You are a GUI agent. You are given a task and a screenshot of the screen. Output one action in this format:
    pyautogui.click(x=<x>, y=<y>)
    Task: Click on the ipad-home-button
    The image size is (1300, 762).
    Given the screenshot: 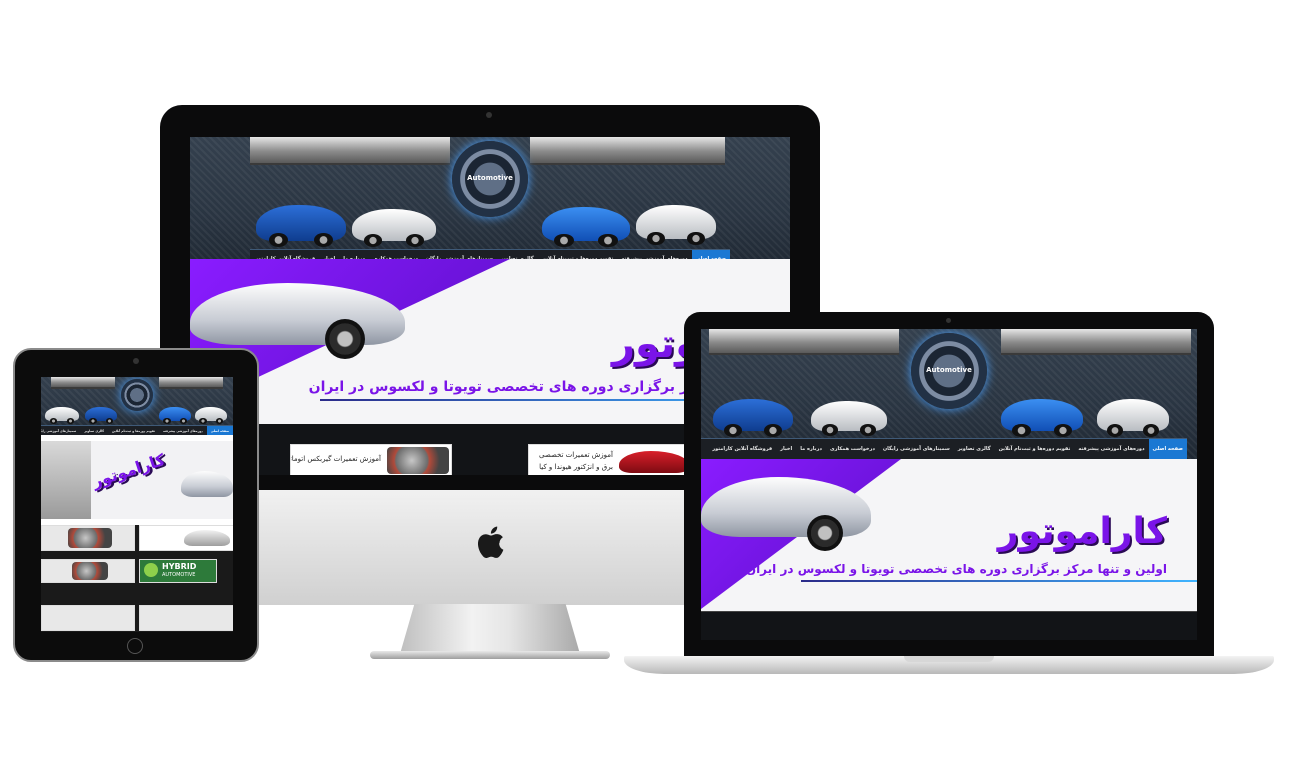 What is the action you would take?
    pyautogui.click(x=135, y=646)
    